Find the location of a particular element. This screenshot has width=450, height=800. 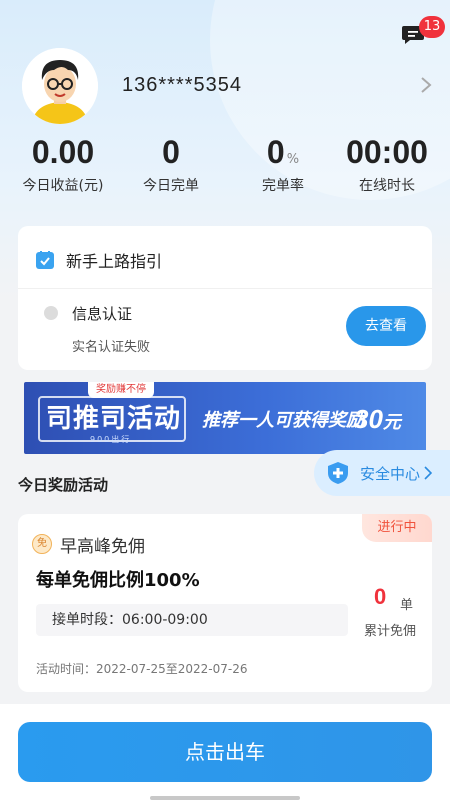

banner-slogan: 推荐一人可获得奖励 is located at coordinates (283, 420).